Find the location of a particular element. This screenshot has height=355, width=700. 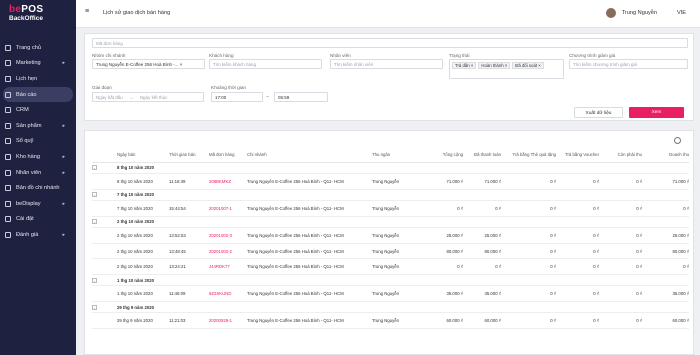

date-group-row: - 8 thg 10 năm 2020 is located at coordinates (390, 168).